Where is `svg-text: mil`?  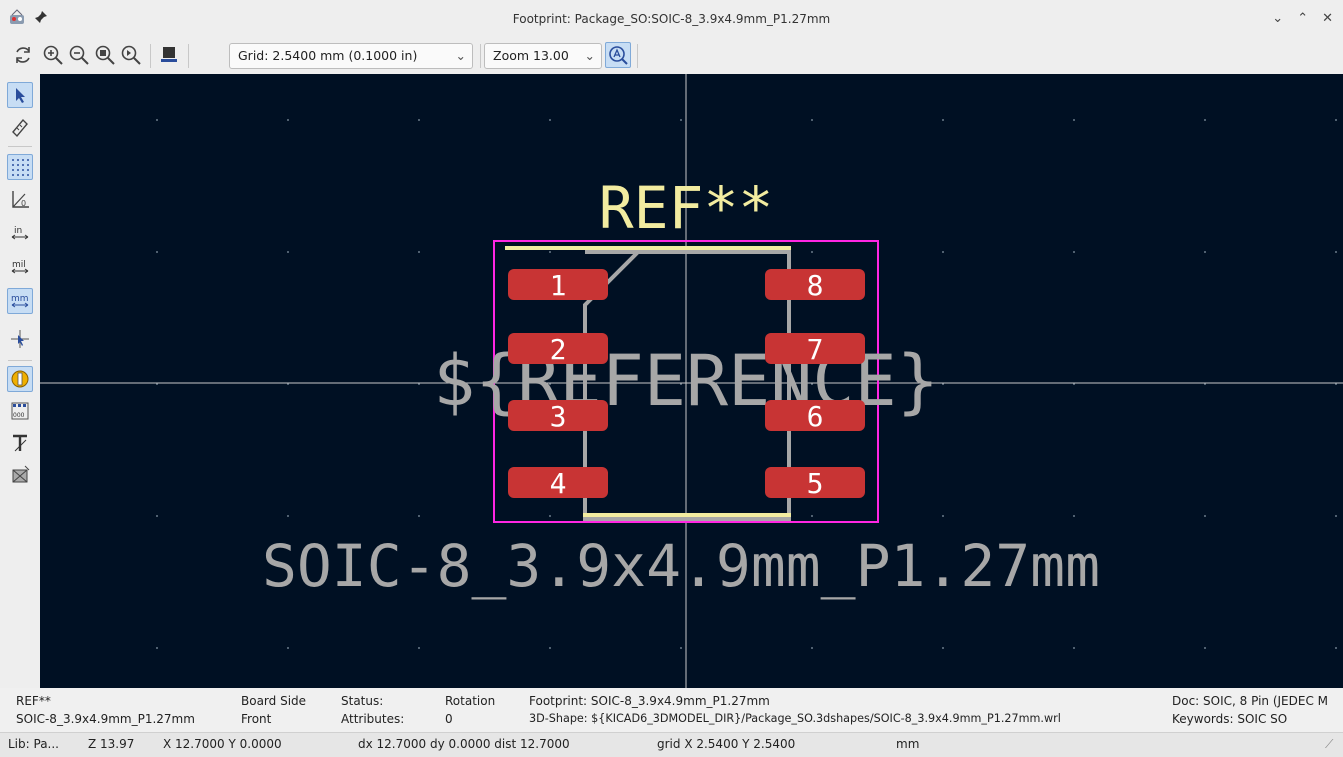 svg-text: mil is located at coordinates (19, 265).